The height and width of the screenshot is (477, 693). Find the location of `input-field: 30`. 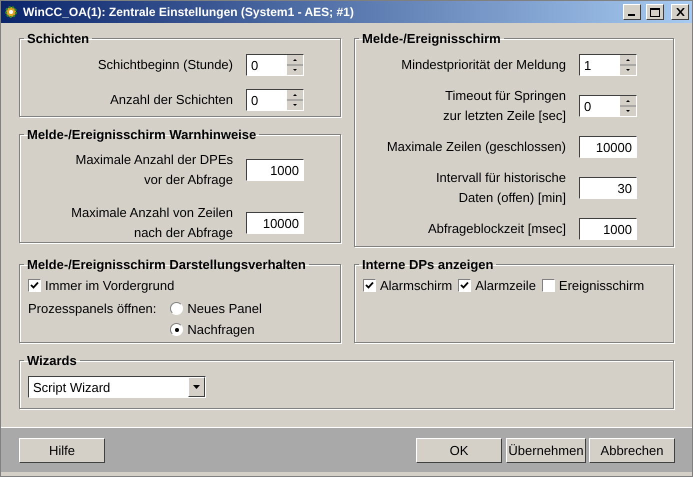

input-field: 30 is located at coordinates (608, 188).